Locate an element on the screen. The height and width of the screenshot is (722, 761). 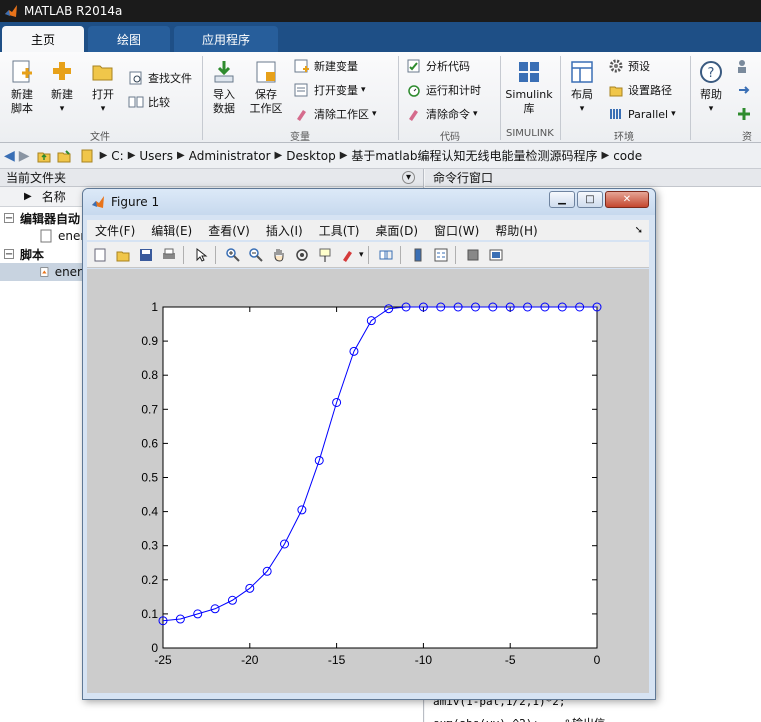
breadcrumb-code: code is located at coordinates (627, 156).